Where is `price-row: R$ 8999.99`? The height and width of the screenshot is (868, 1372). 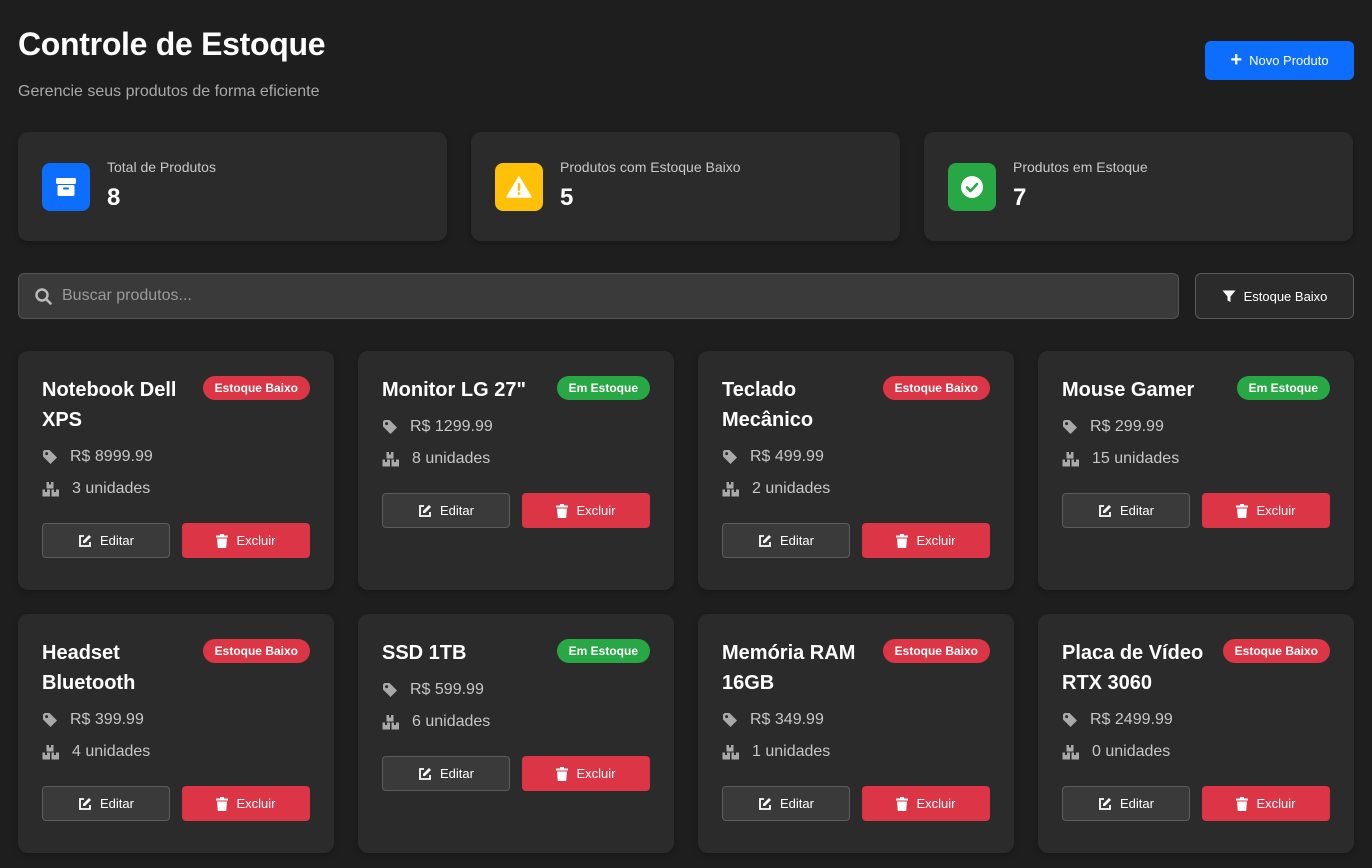 price-row: R$ 8999.99 is located at coordinates (176, 457).